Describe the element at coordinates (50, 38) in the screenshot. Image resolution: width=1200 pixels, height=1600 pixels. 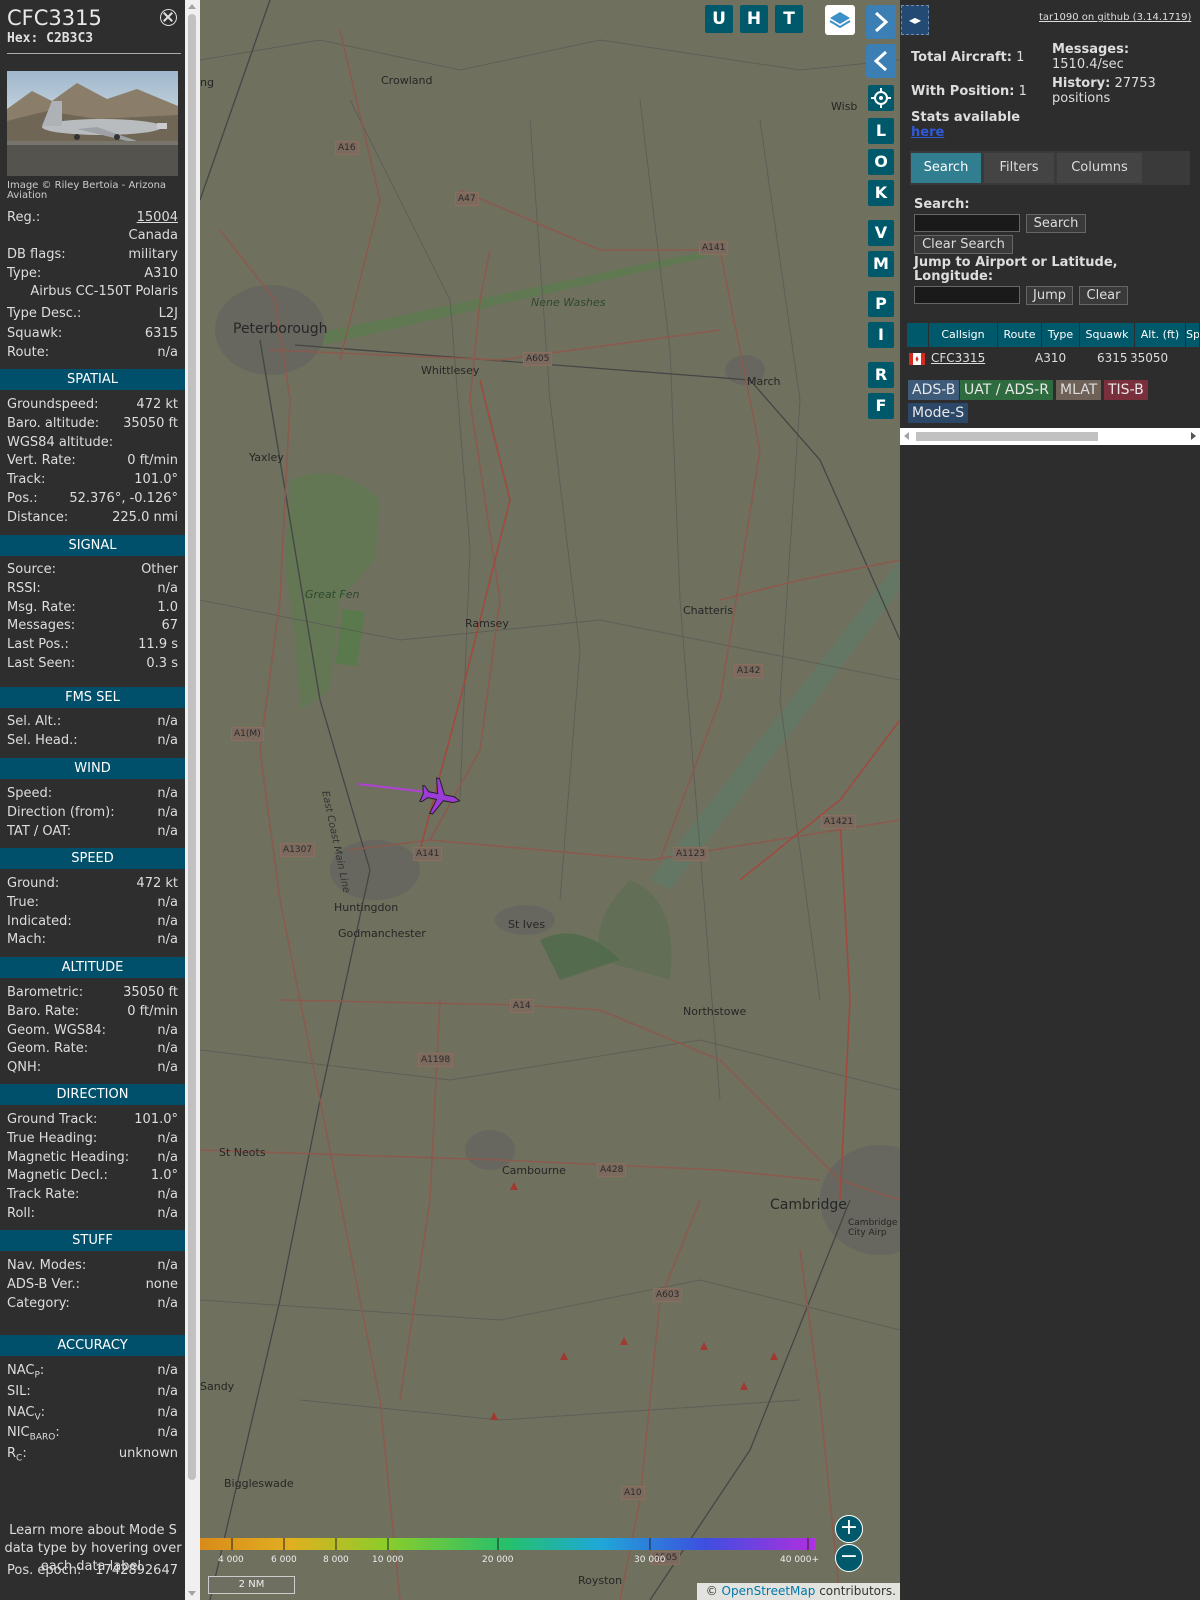
I see `hex-line: Hex: C2B3C3` at that location.